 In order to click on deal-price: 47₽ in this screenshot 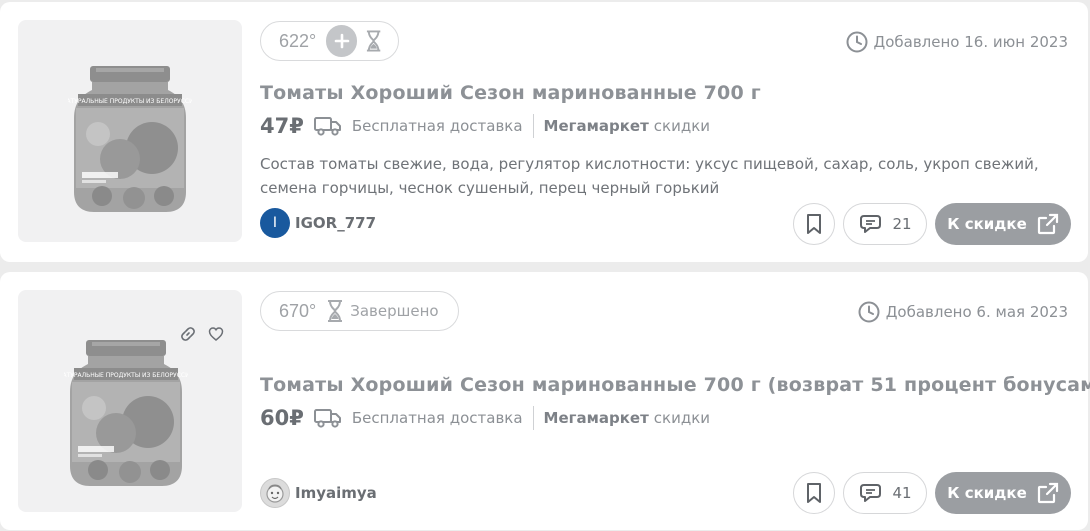, I will do `click(282, 126)`.